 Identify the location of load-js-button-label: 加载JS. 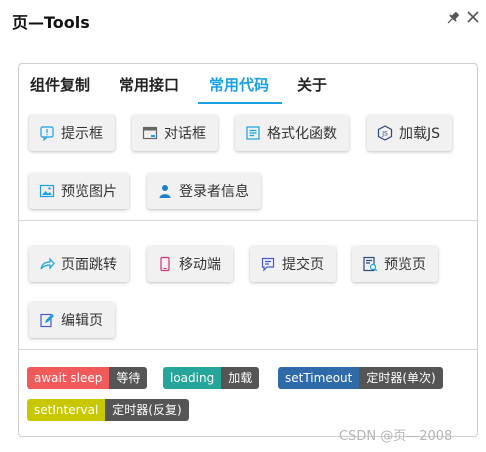
(420, 134).